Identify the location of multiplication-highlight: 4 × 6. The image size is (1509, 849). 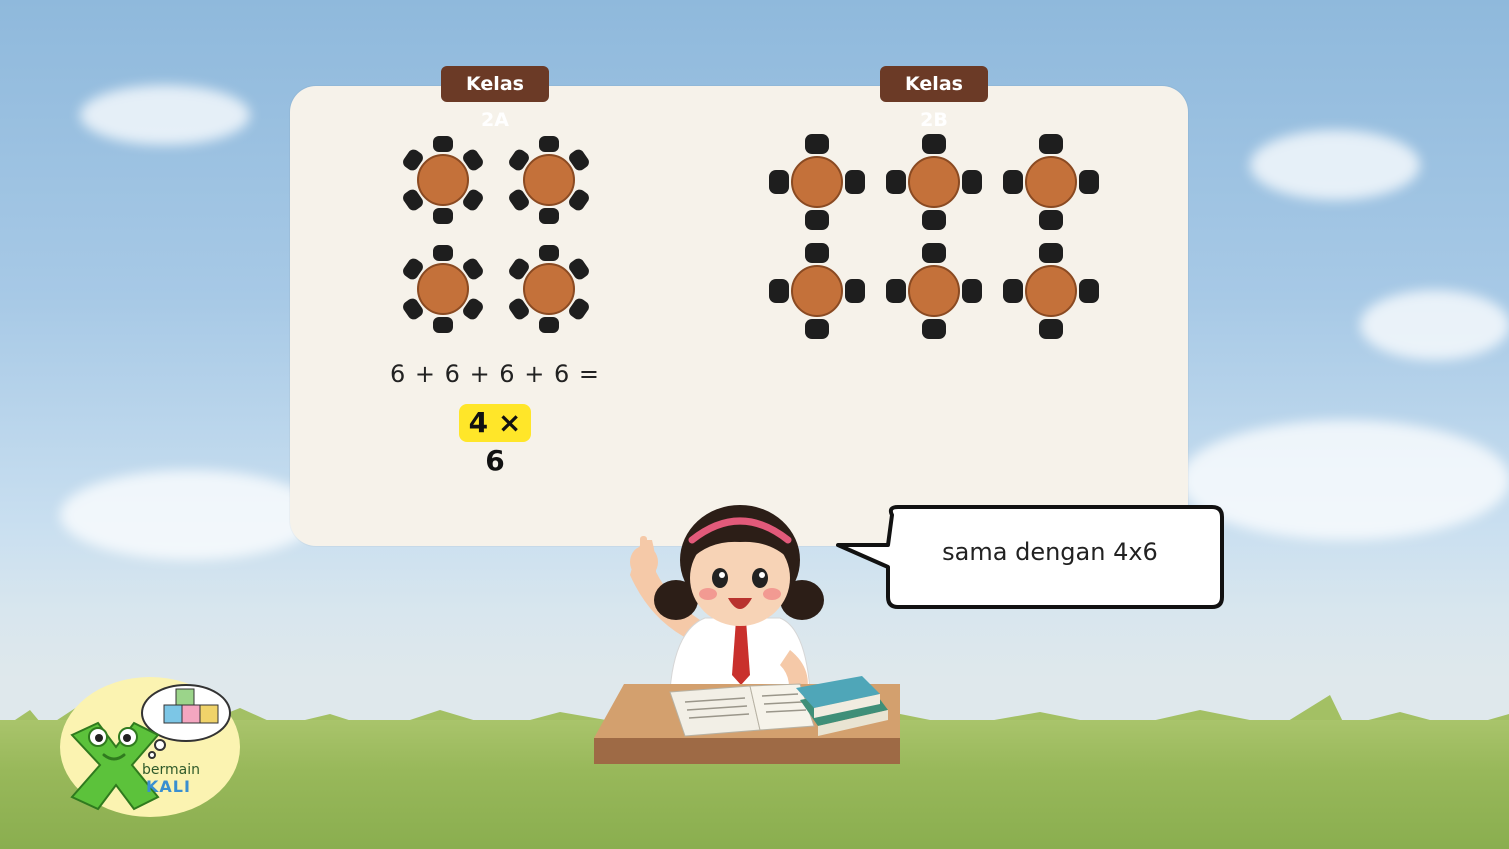
(495, 440).